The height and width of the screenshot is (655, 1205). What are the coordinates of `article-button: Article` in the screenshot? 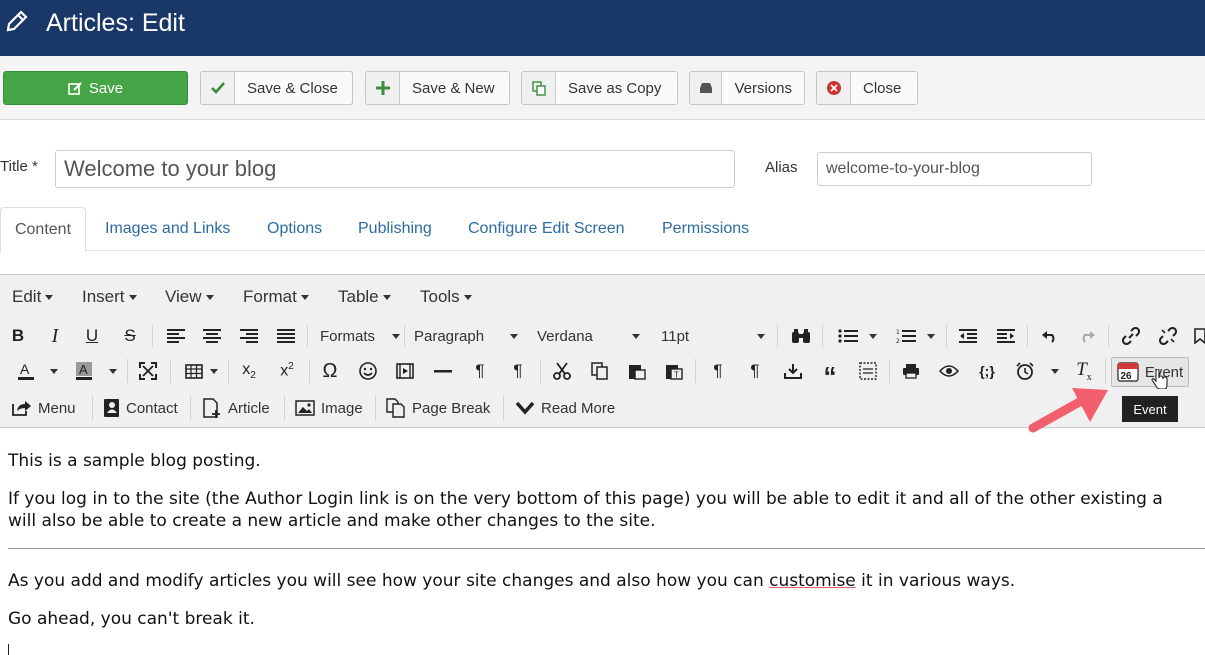 It's located at (236, 408).